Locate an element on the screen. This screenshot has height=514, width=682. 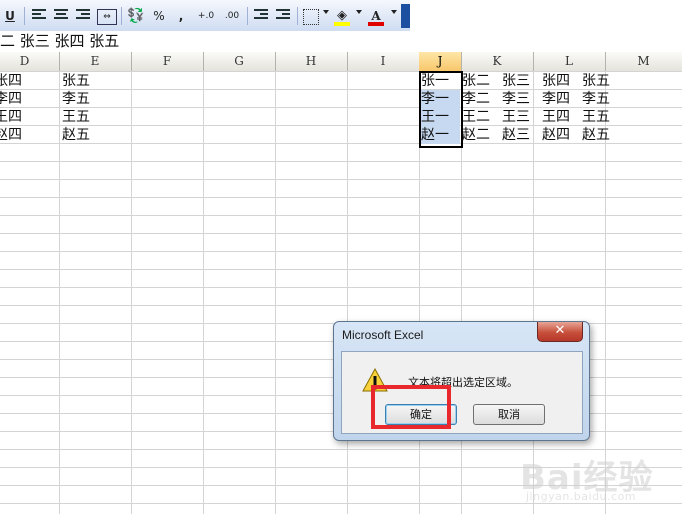
percent-button: % is located at coordinates (159, 16).